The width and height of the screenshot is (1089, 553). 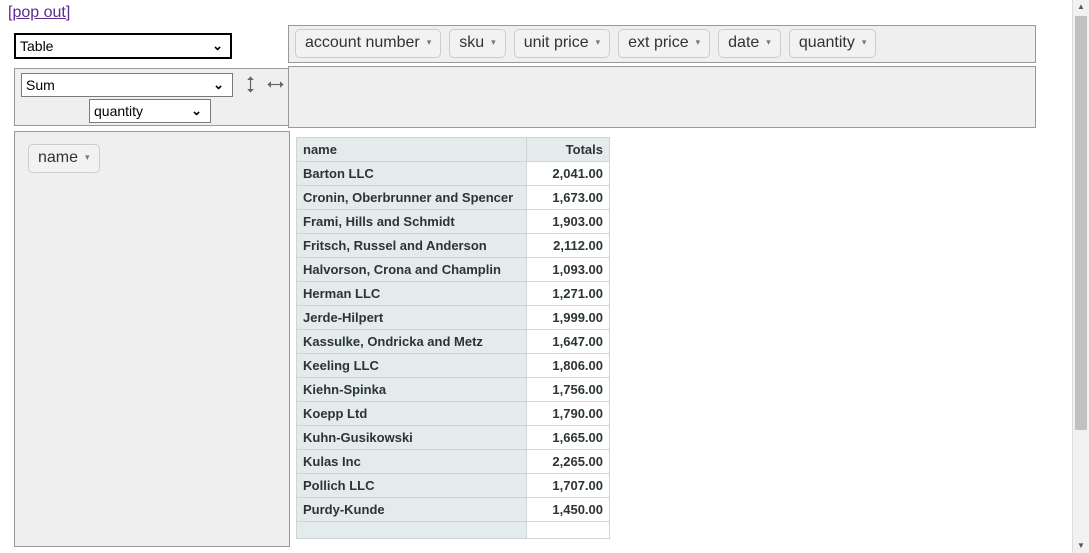 I want to click on table-header-row: name Totals, so click(x=453, y=149).